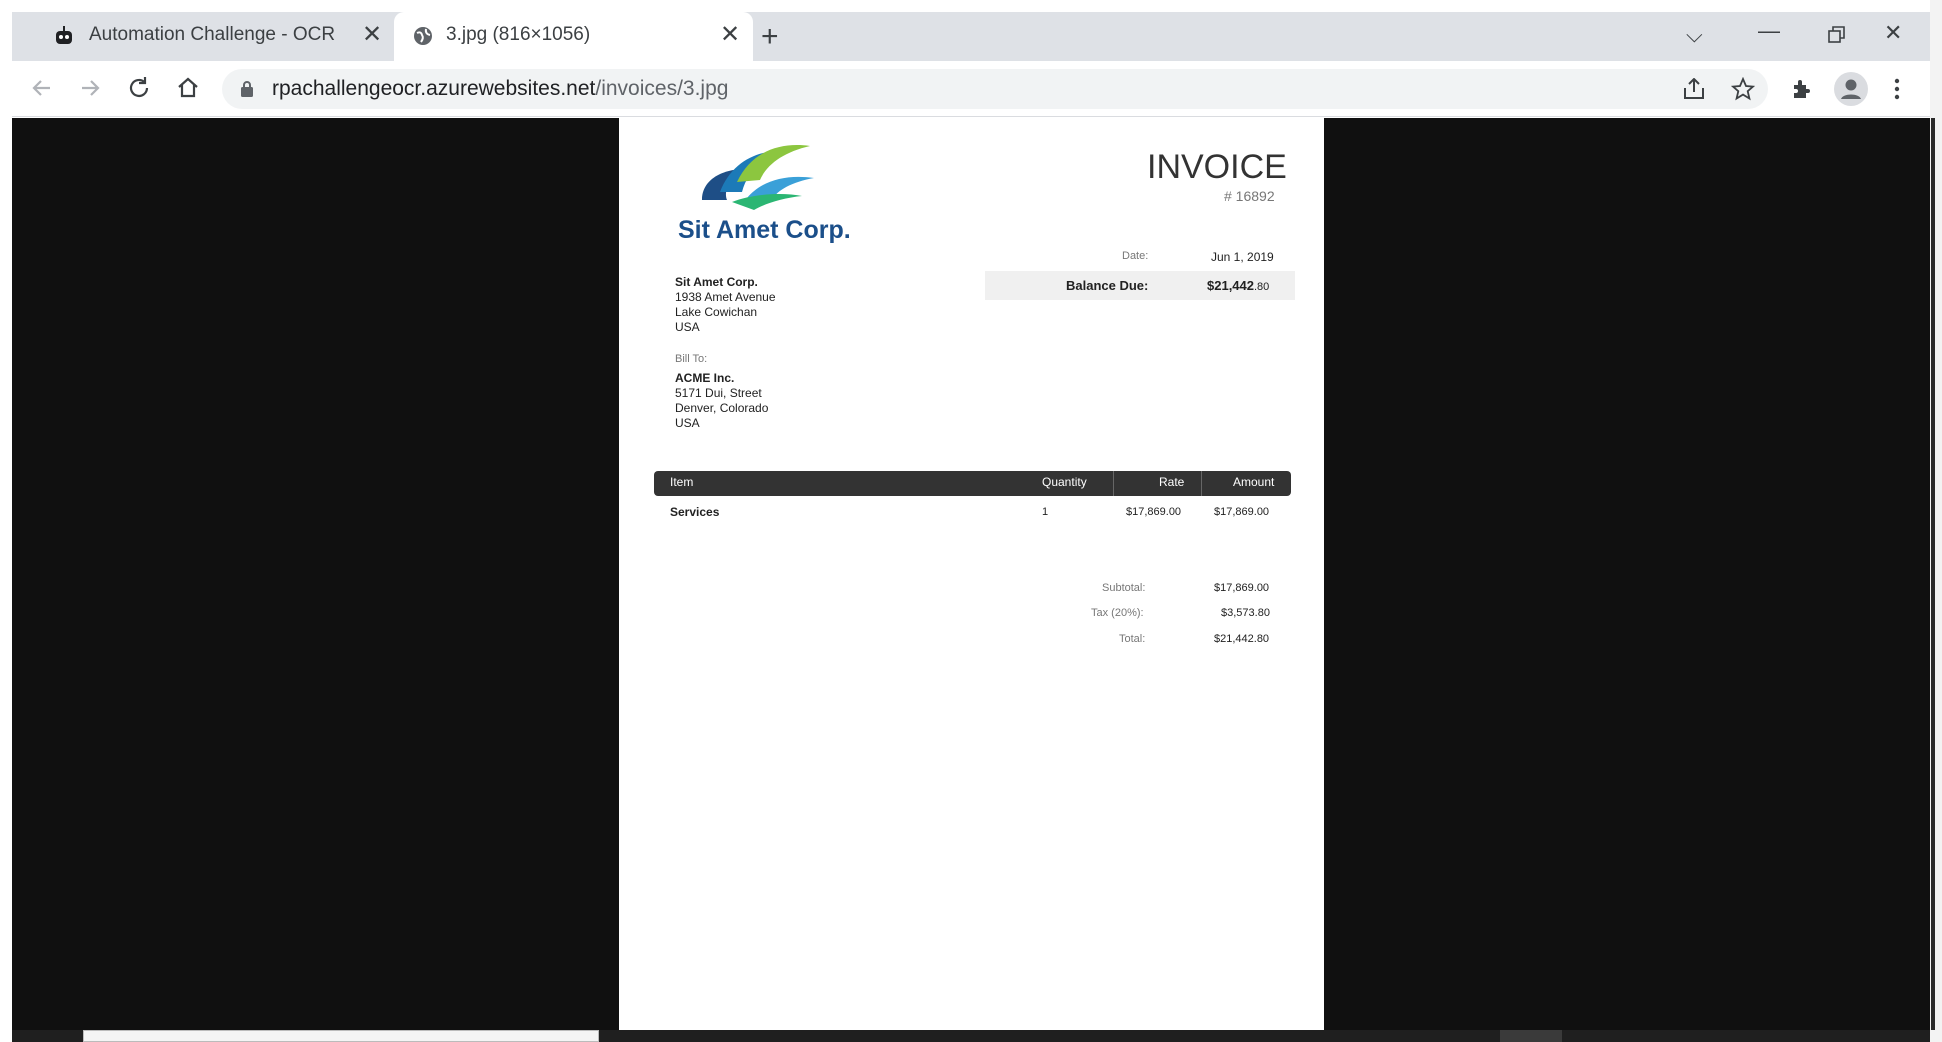  I want to click on tab-title: Automation Challenge - OCR, so click(212, 34).